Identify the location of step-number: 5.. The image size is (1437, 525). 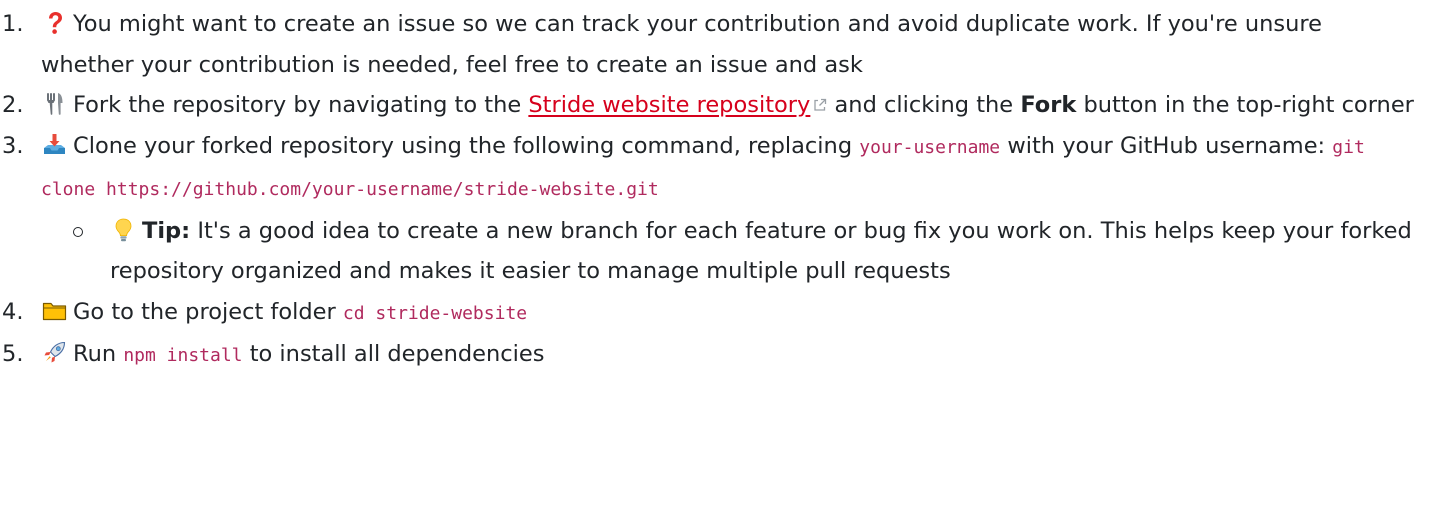
(13, 354).